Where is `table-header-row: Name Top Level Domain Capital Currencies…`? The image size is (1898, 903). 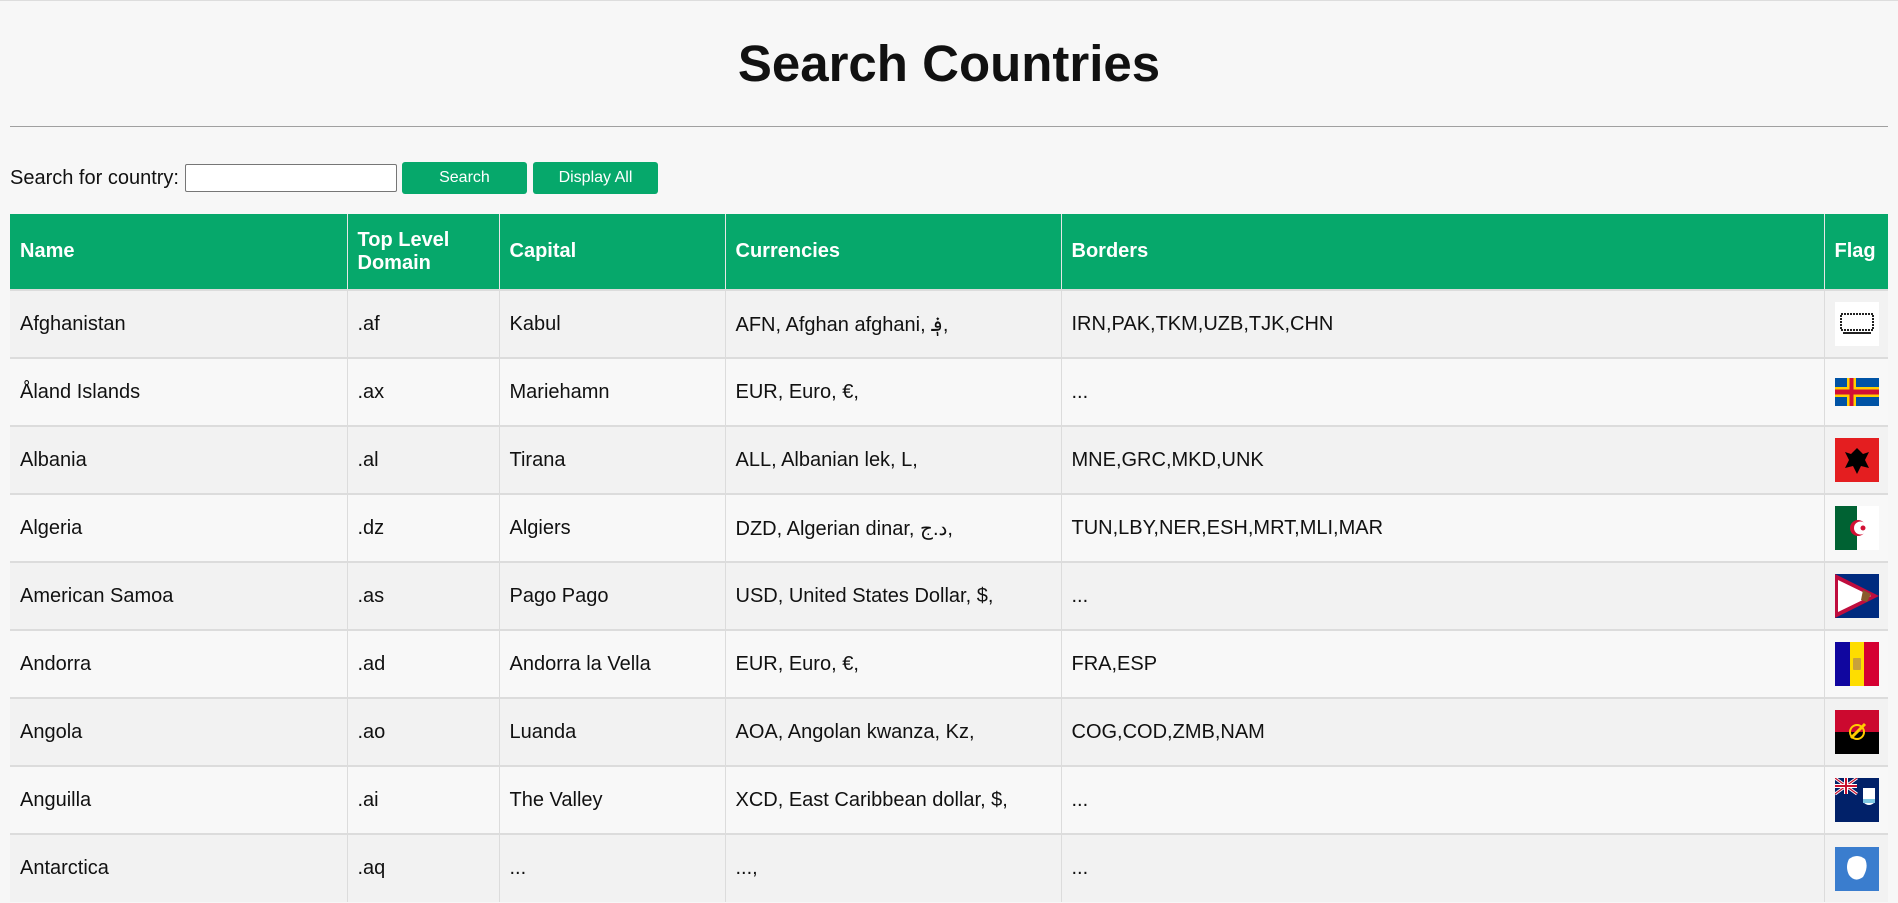 table-header-row: Name Top Level Domain Capital Currencies… is located at coordinates (949, 252).